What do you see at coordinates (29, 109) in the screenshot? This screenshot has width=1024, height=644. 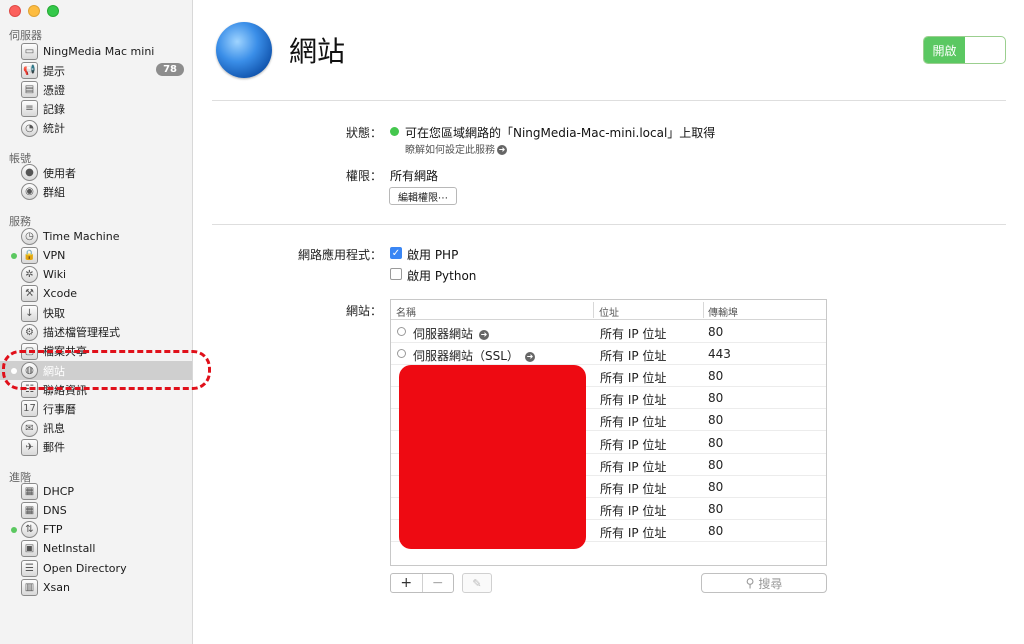 I see `log-icon: ≡` at bounding box center [29, 109].